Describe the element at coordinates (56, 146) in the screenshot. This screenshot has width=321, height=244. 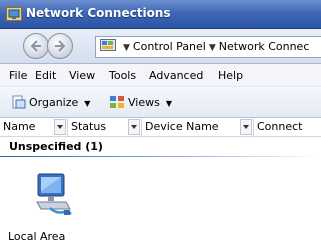
I see `group-header: Unspecified (1)` at that location.